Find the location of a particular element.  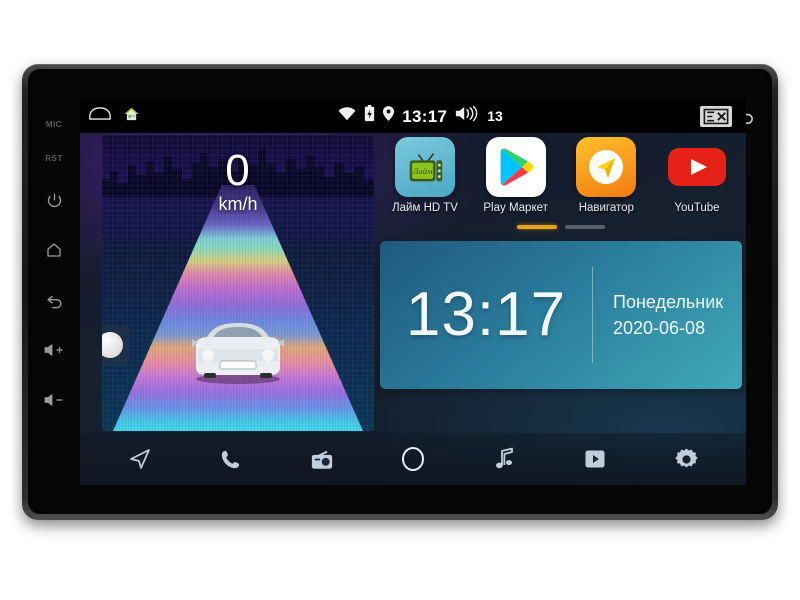

video-play-icon is located at coordinates (595, 459).